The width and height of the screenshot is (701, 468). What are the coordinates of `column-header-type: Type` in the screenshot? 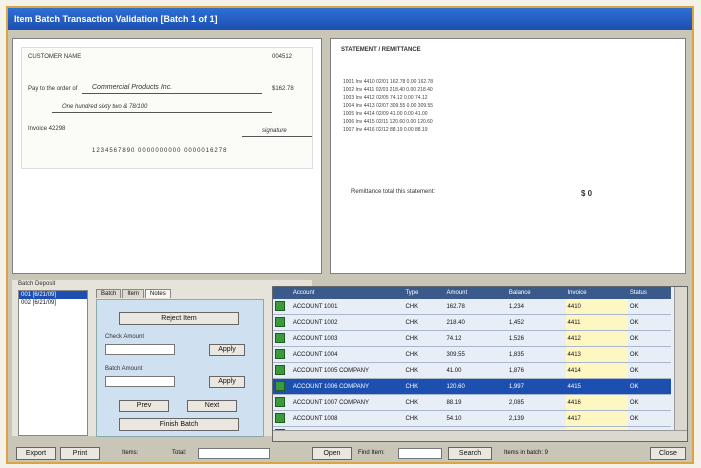 It's located at (424, 293).